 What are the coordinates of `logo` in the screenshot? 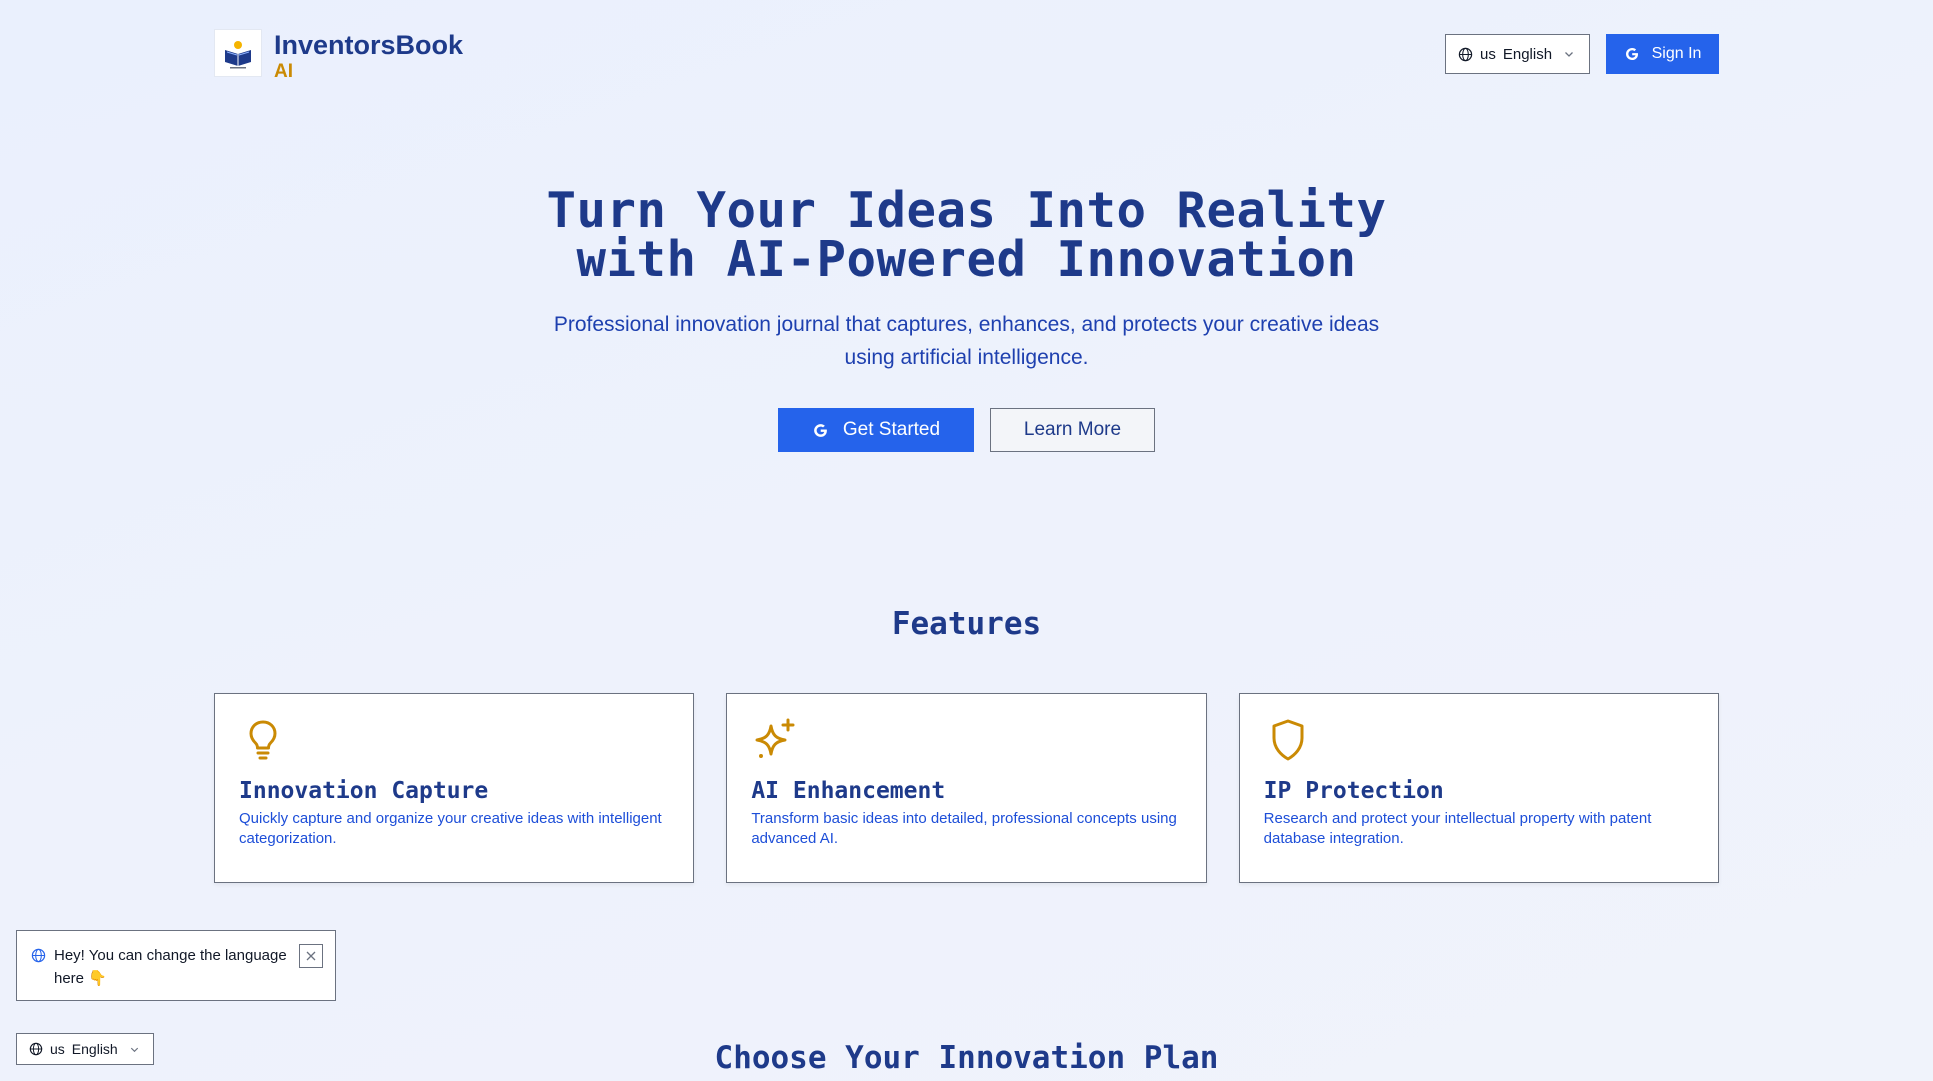 It's located at (238, 53).